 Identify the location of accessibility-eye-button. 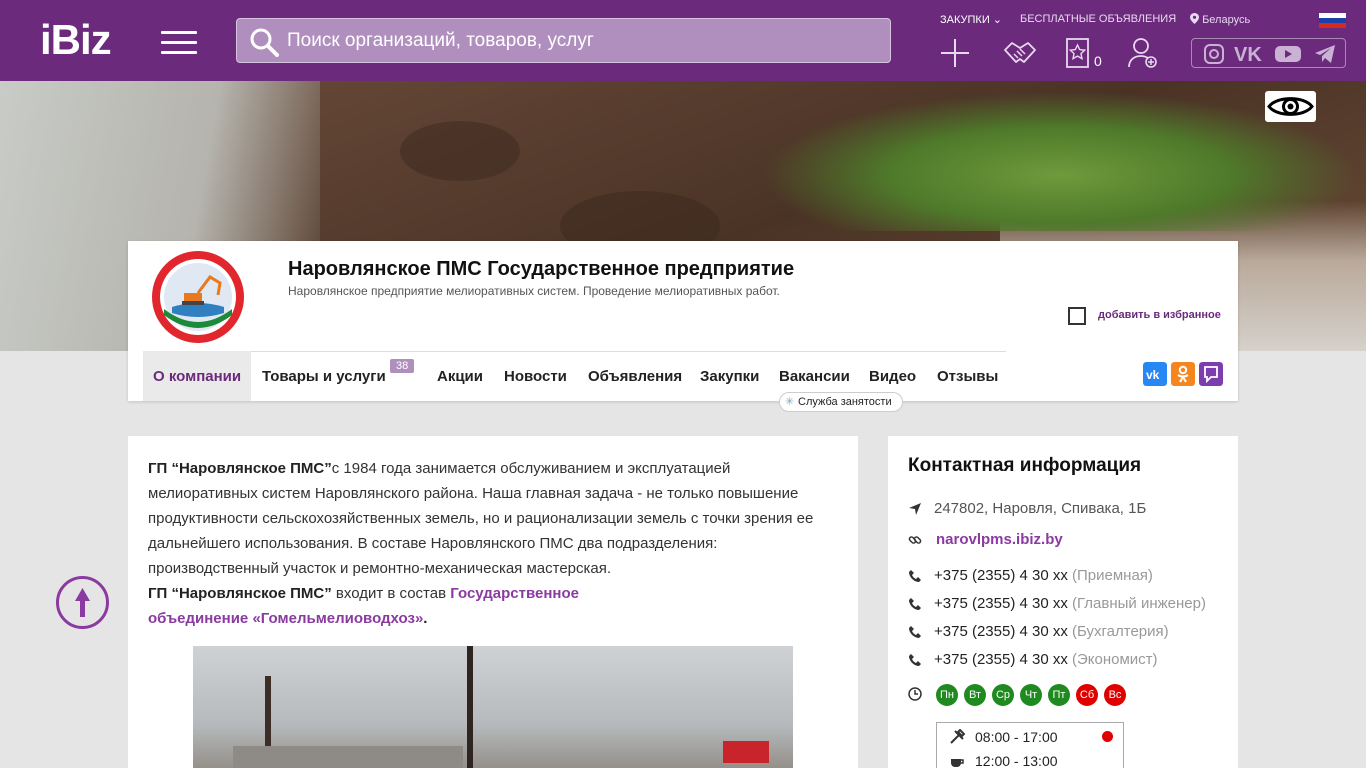
(1290, 106).